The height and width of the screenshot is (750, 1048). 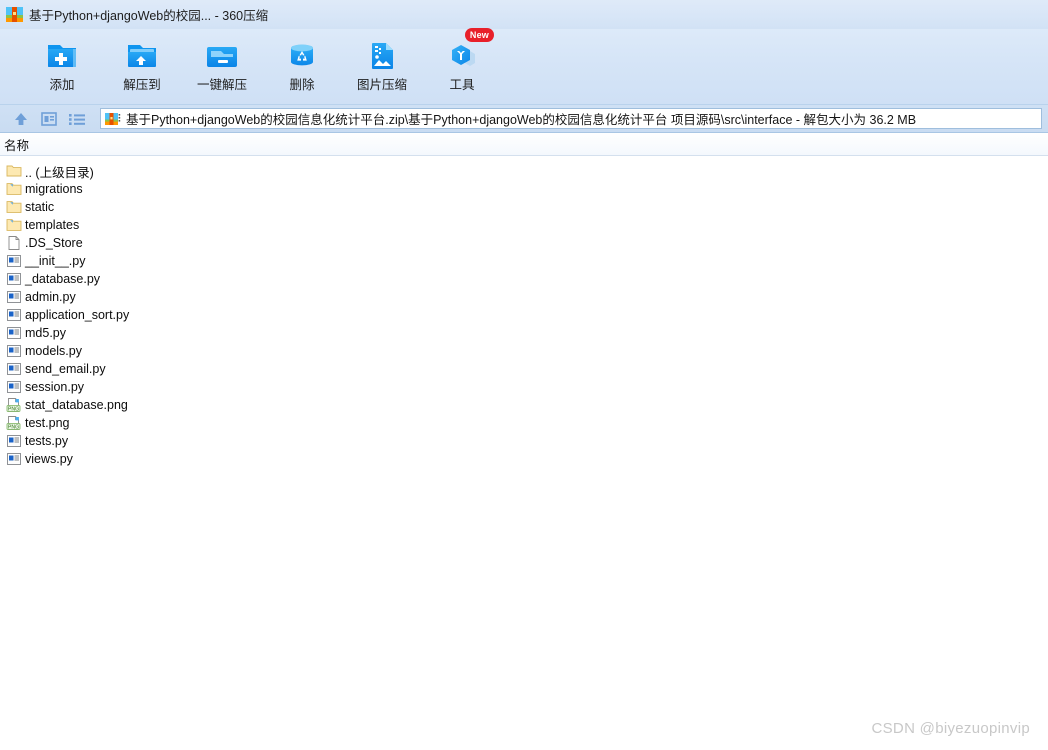 What do you see at coordinates (524, 207) in the screenshot?
I see `list-item: static` at bounding box center [524, 207].